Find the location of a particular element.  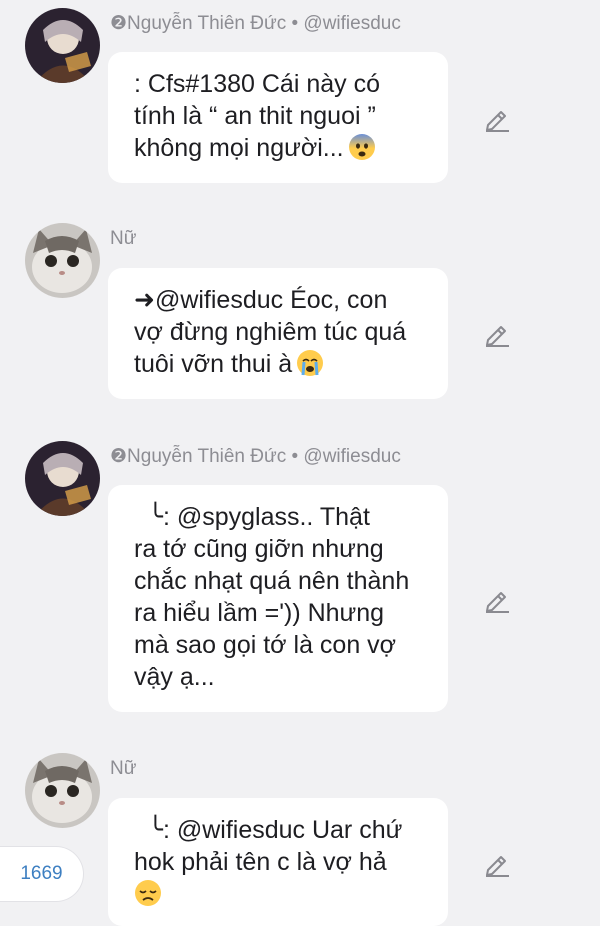

message-line: ╰: @spyglass.. Thật is located at coordinates (252, 517).